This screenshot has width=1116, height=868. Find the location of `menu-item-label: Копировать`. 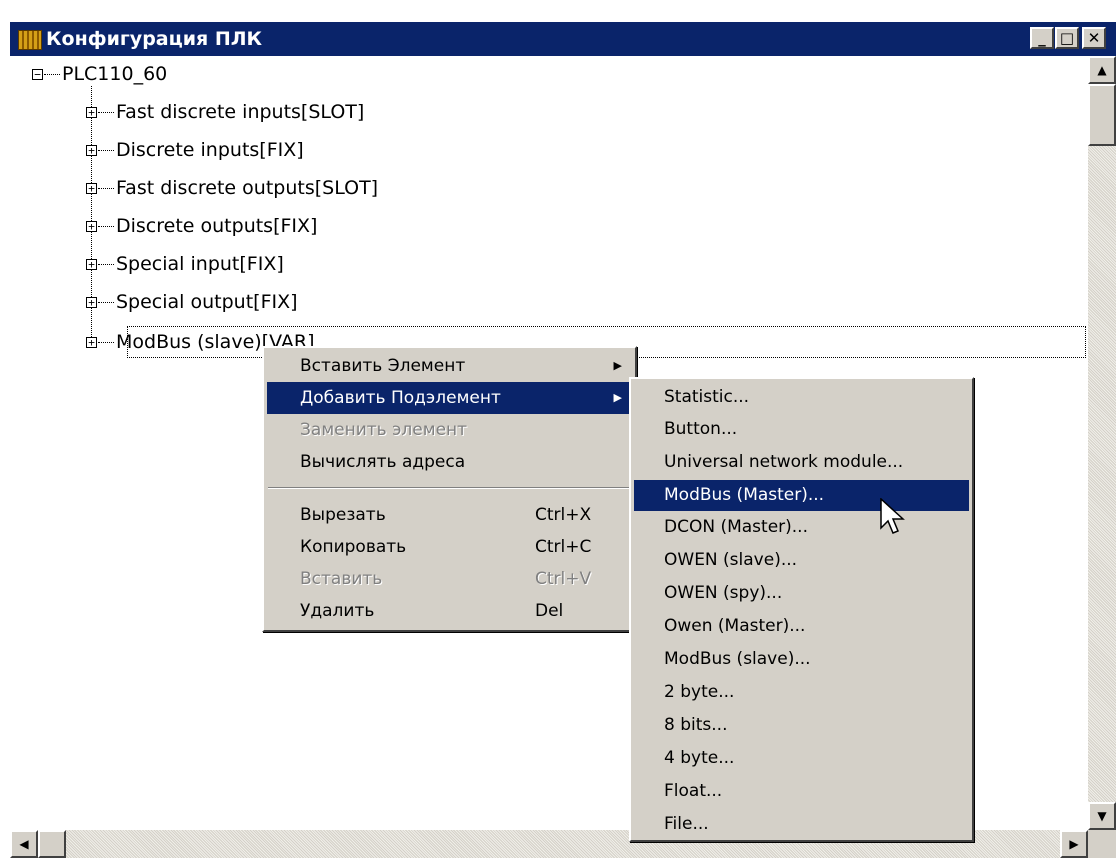

menu-item-label: Копировать is located at coordinates (353, 547).